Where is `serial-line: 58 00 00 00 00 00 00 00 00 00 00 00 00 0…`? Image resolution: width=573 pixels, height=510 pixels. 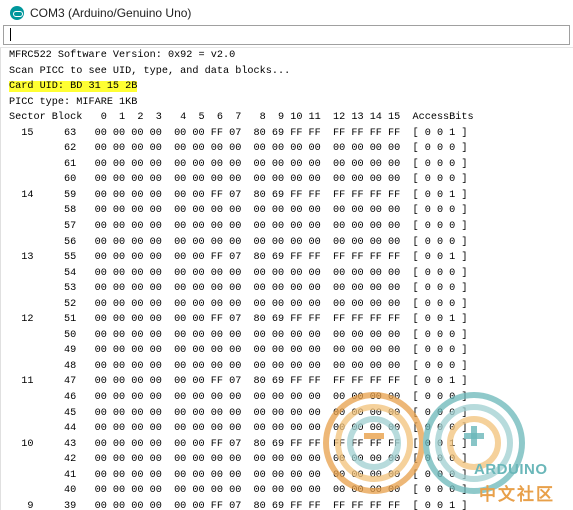
serial-line: 58 00 00 00 00 00 00 00 00 00 00 00 00 0… is located at coordinates (238, 211).